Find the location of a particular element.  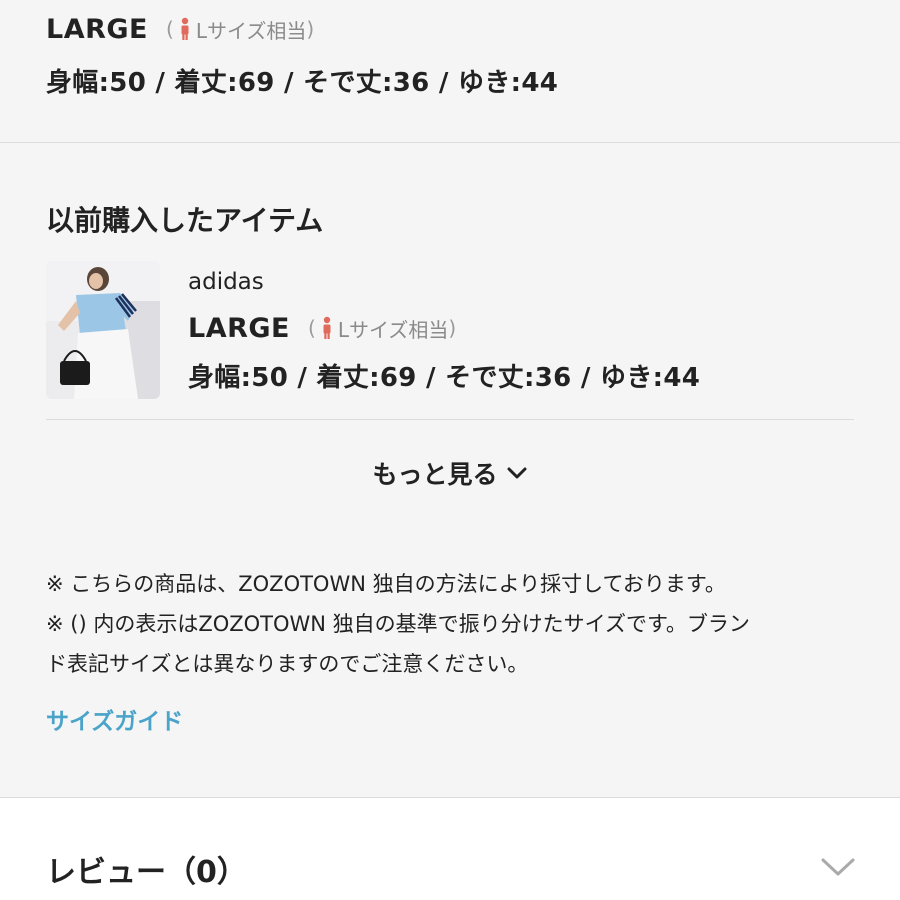

size-guide-link: サイズガイド is located at coordinates (114, 719).